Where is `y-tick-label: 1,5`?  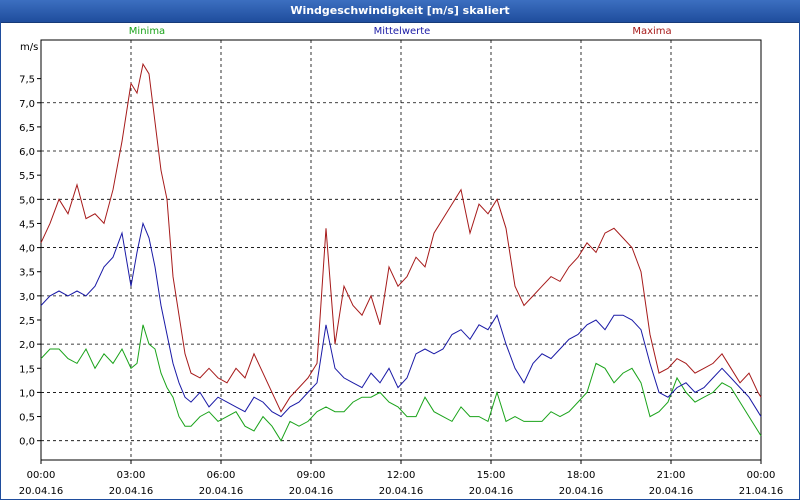 y-tick-label: 1,5 is located at coordinates (27, 369).